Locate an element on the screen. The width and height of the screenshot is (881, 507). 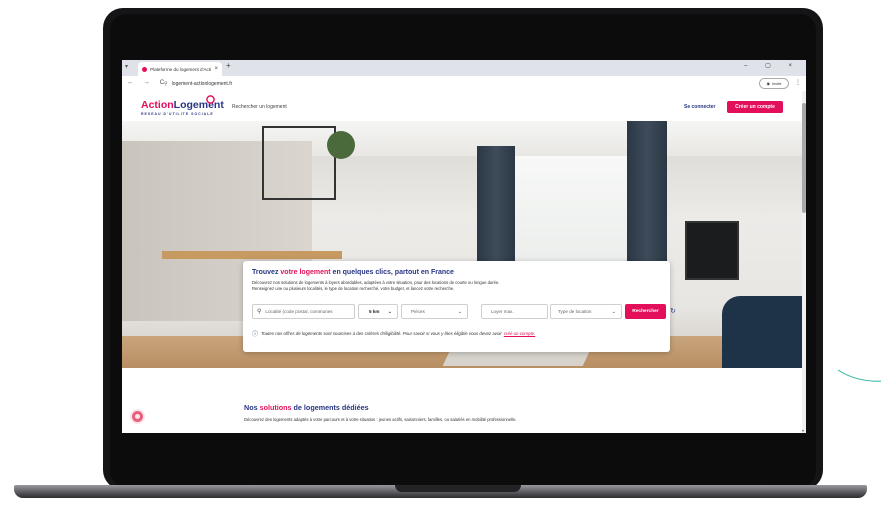
profile-button: ◉ Invité is located at coordinates (774, 83).